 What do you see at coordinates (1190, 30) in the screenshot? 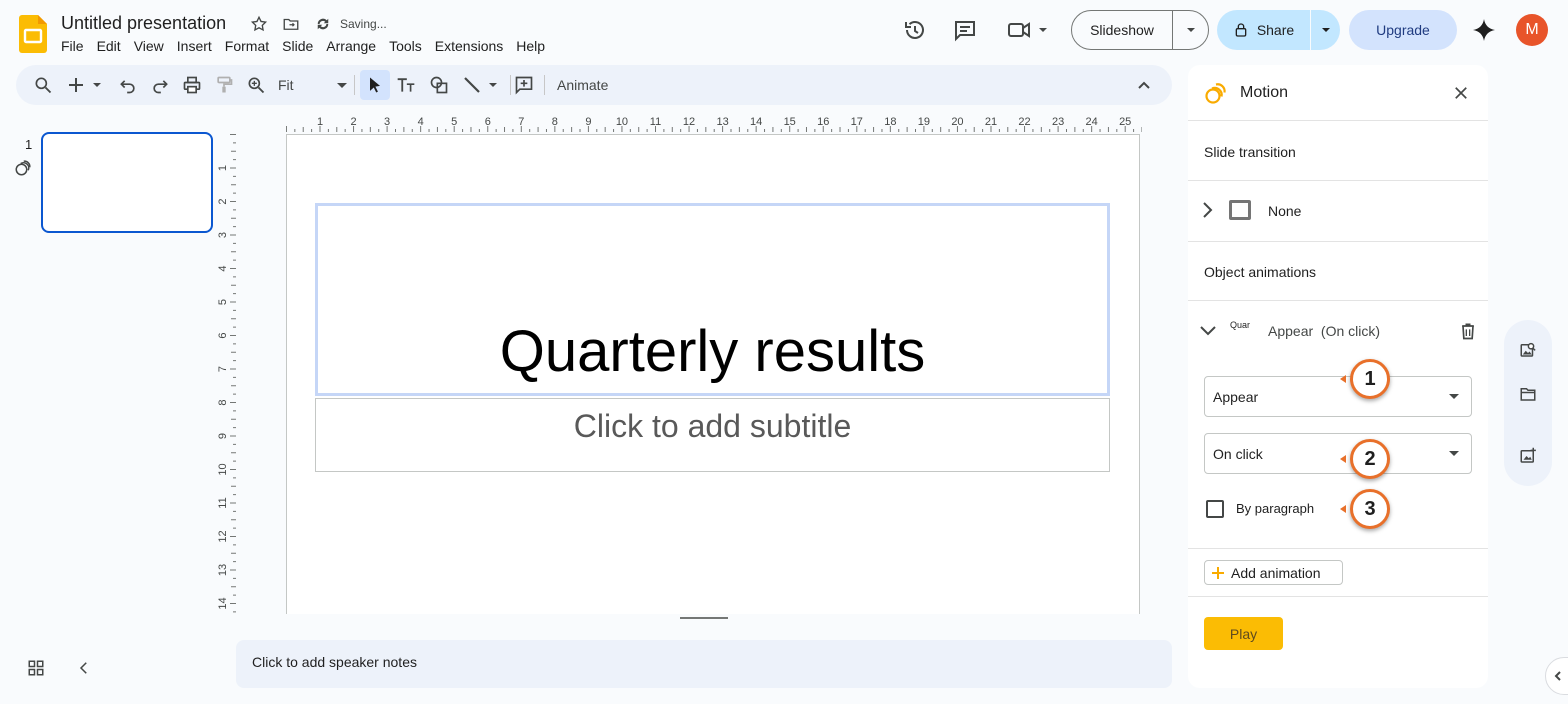
I see `slideshow-dropdown-icon` at bounding box center [1190, 30].